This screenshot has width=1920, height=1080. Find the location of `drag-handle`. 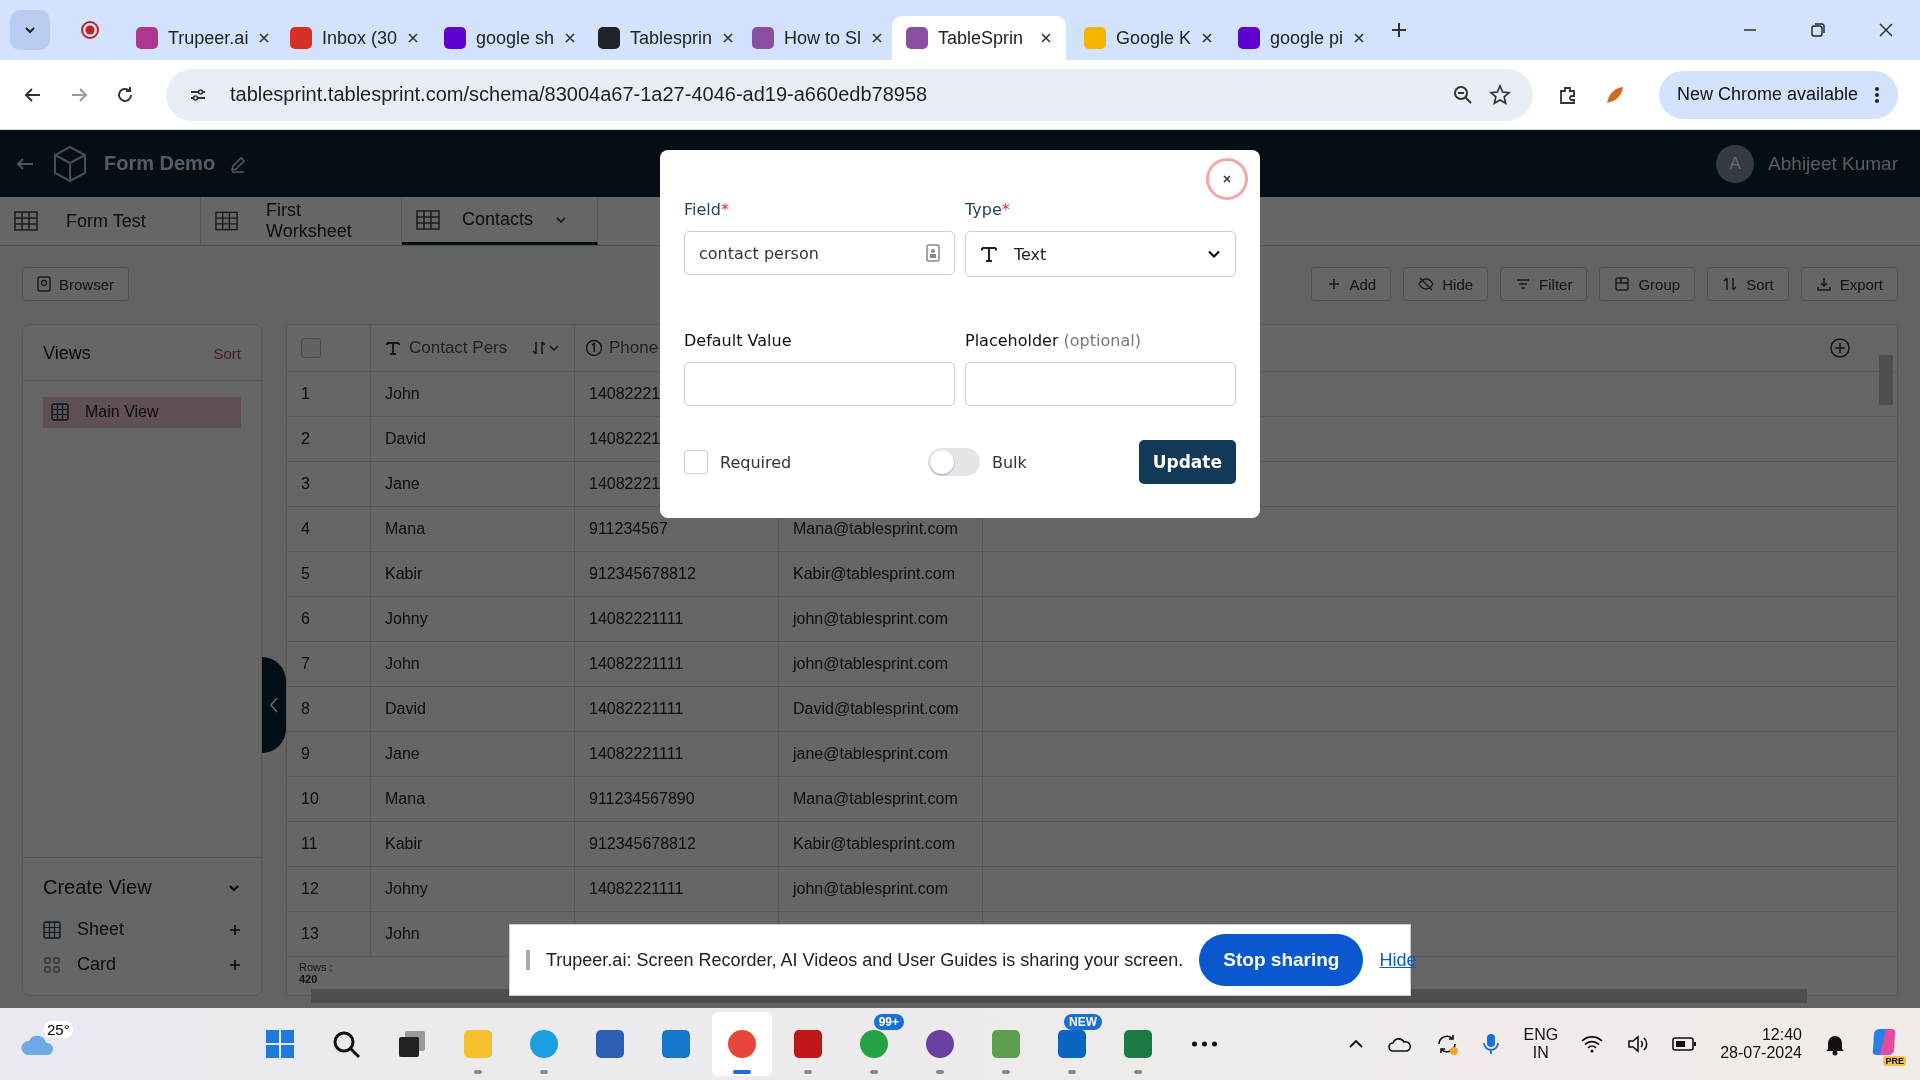

drag-handle is located at coordinates (528, 960).